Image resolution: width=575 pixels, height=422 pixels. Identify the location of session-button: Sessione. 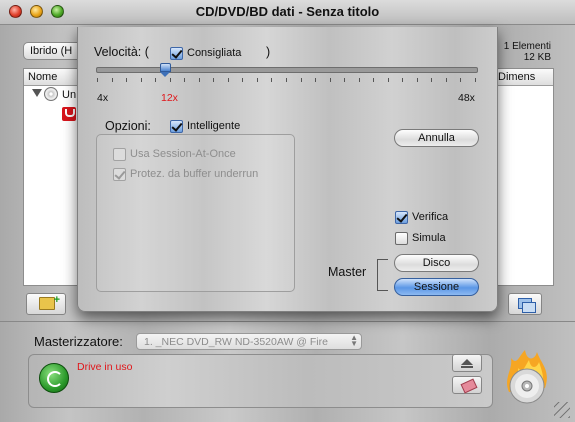
(436, 287).